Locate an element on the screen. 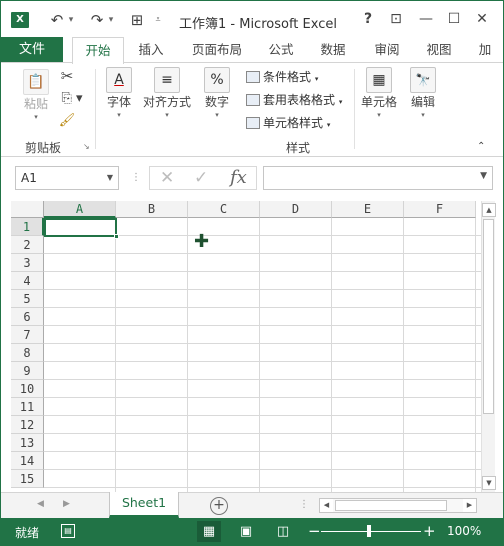 The width and height of the screenshot is (504, 546). column-header-d: D is located at coordinates (296, 209).